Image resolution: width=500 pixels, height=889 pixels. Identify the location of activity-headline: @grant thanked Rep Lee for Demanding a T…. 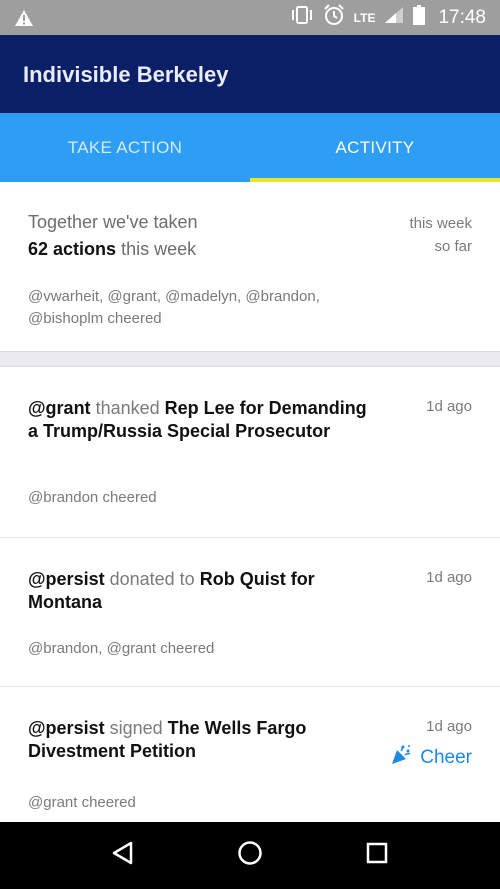
(198, 420).